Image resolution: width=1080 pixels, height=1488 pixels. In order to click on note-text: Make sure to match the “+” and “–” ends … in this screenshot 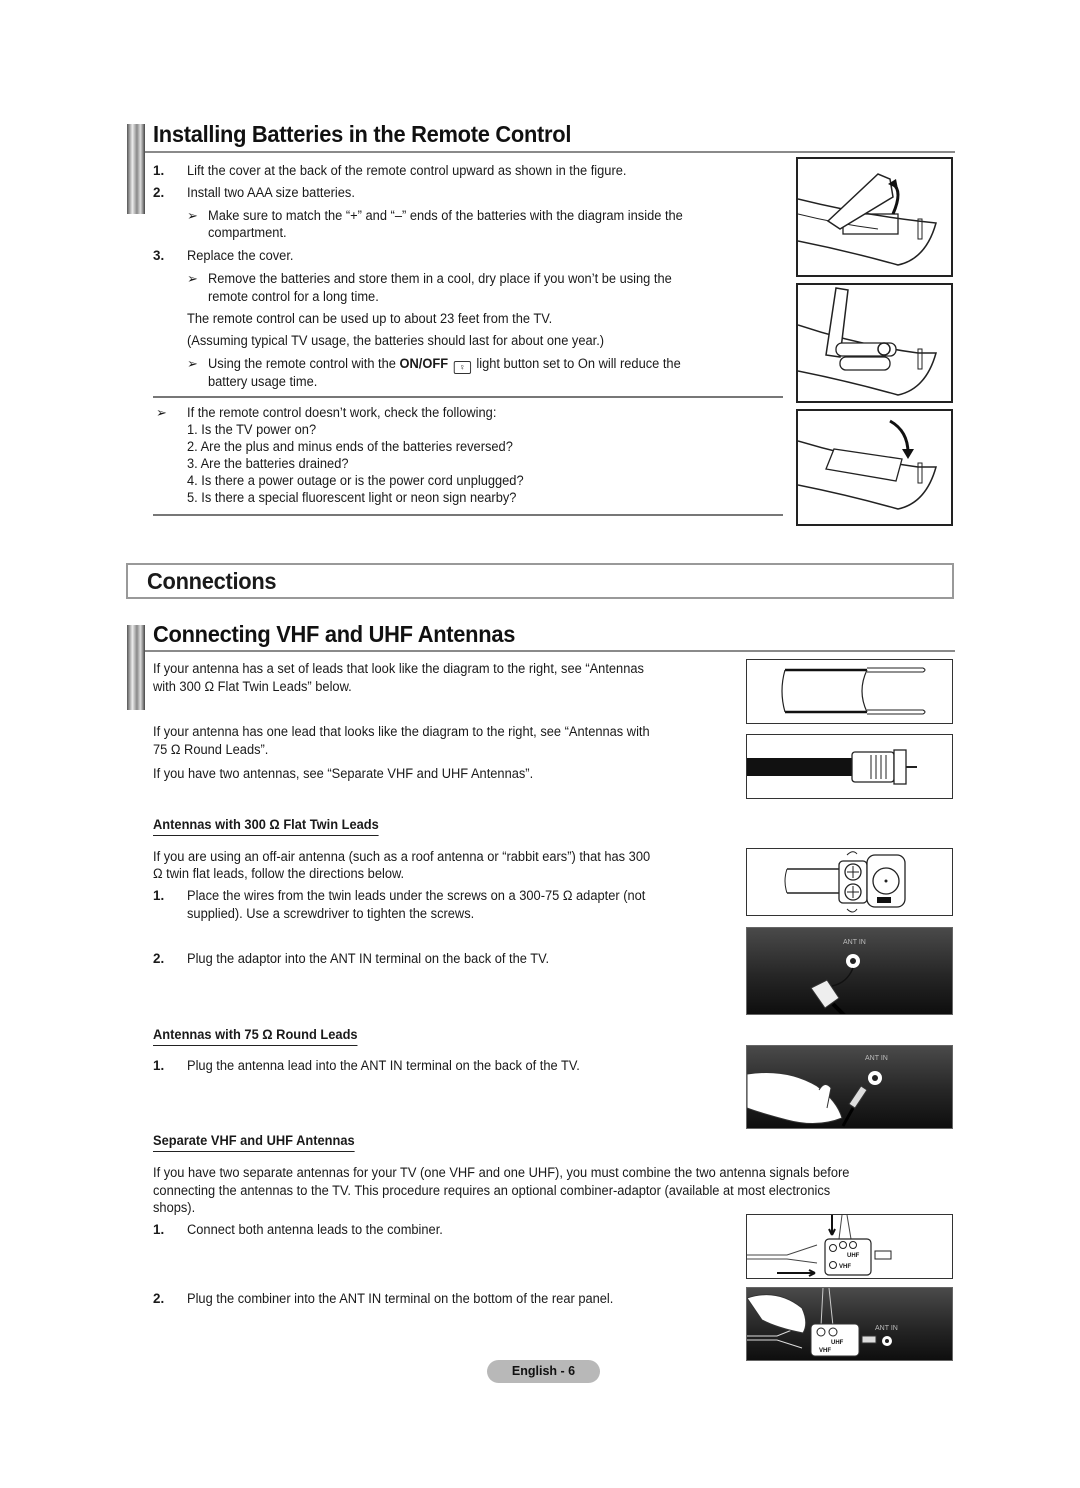, I will do `click(445, 215)`.